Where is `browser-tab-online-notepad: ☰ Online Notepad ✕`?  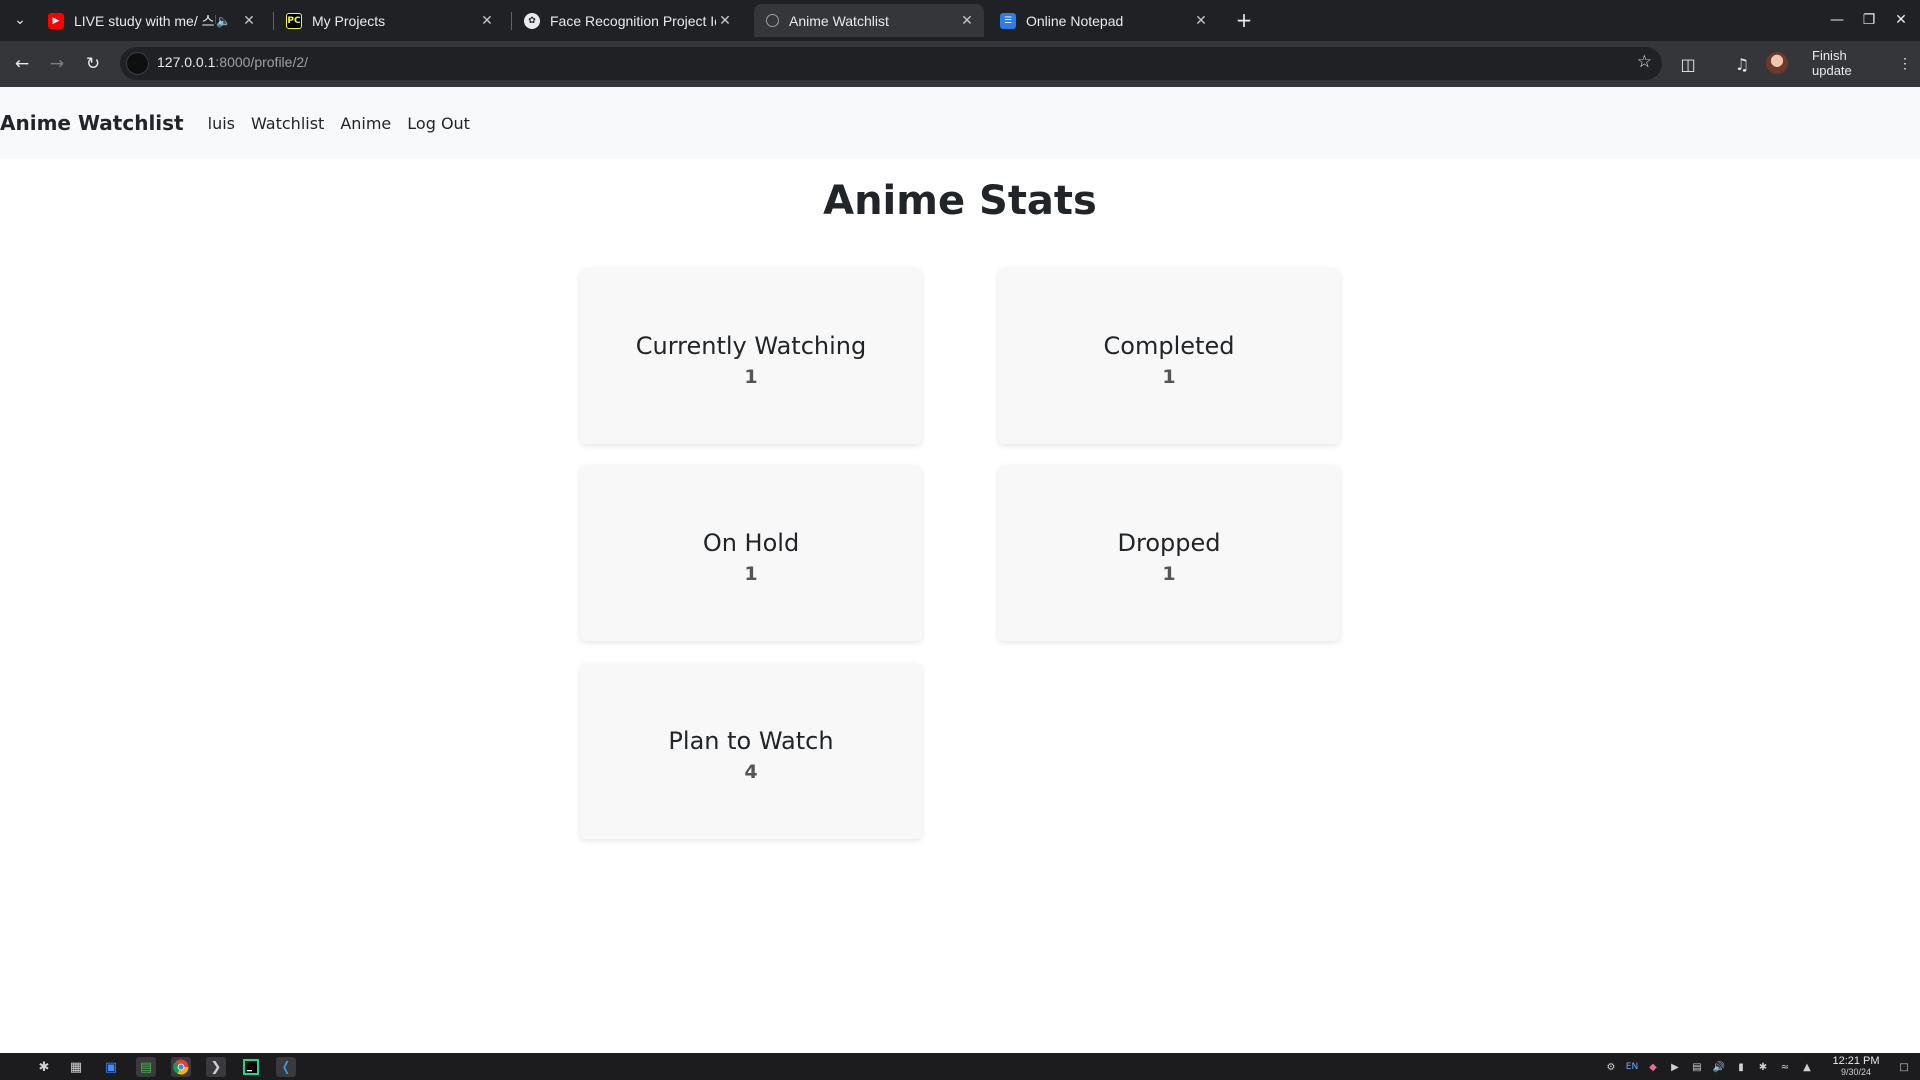
browser-tab-online-notepad: ☰ Online Notepad ✕ is located at coordinates (1103, 20).